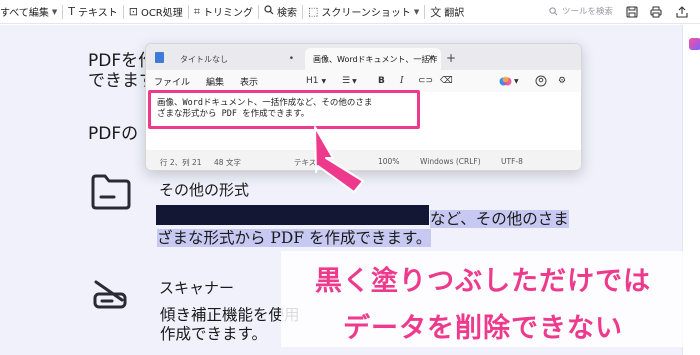 The image size is (700, 355). Describe the element at coordinates (286, 13) in the screenshot. I see `search-label: 検索` at that location.